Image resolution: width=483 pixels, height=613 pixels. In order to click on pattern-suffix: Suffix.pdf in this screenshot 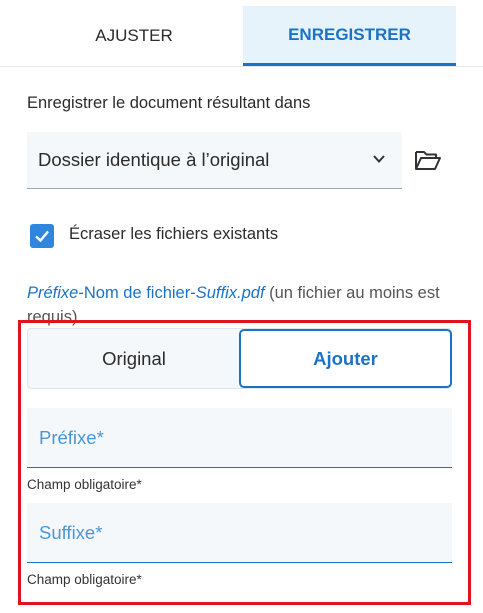, I will do `click(230, 293)`.